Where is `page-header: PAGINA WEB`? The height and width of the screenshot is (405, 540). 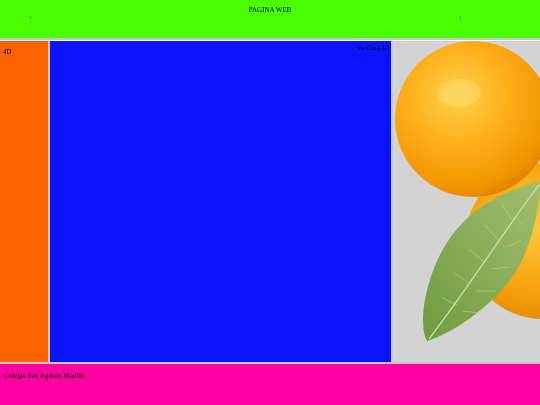
page-header: PAGINA WEB is located at coordinates (270, 20).